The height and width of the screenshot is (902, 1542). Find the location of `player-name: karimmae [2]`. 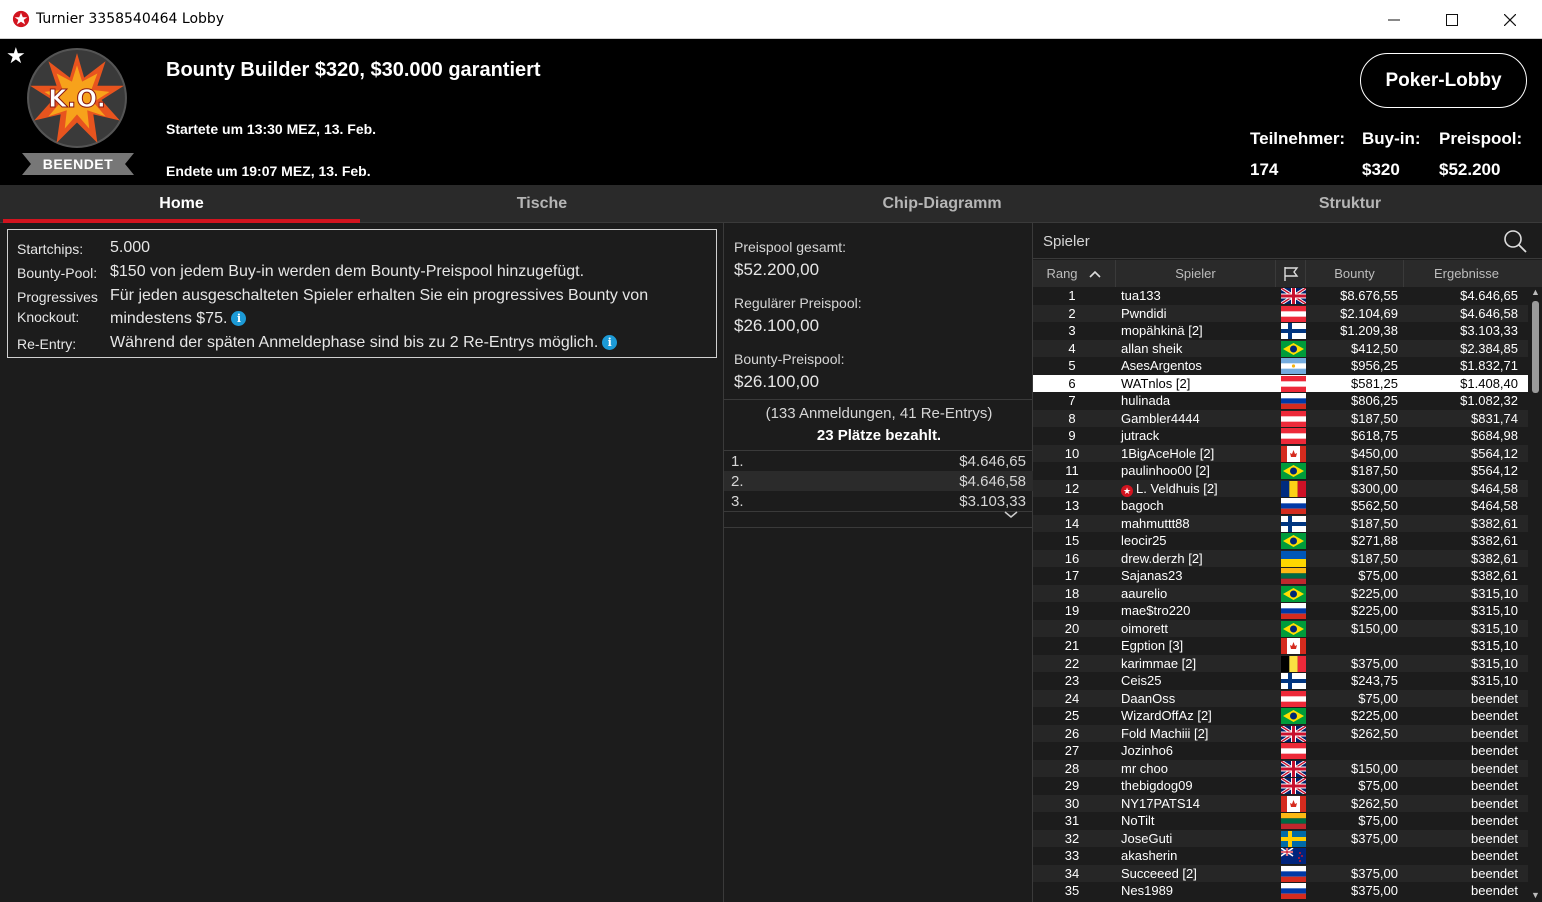

player-name: karimmae [2] is located at coordinates (1159, 663).